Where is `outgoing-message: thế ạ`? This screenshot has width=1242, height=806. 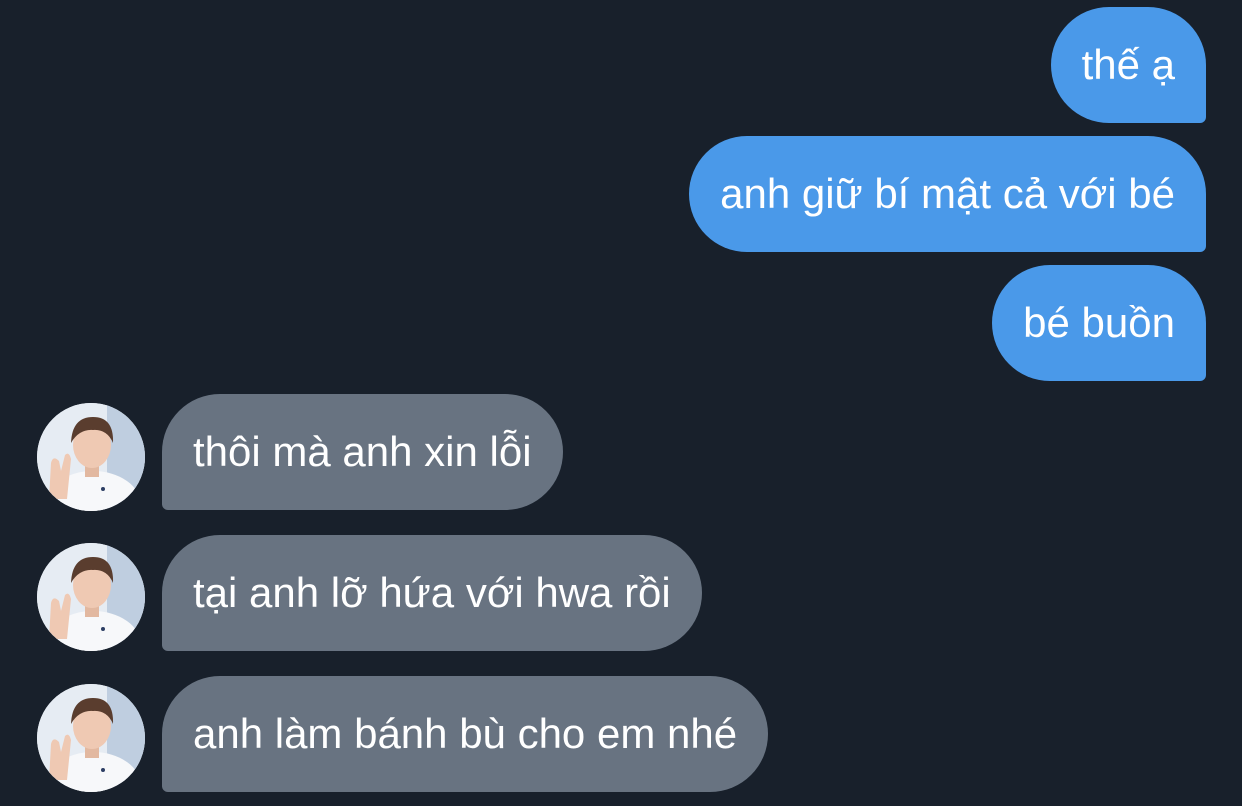
outgoing-message: thế ạ is located at coordinates (1128, 65).